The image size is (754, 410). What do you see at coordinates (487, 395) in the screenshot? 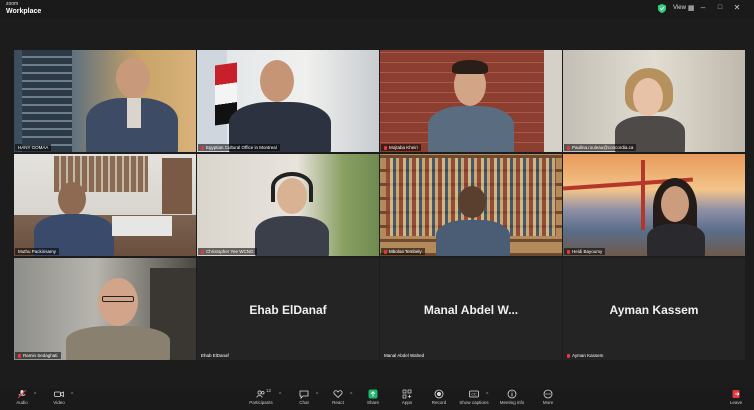
I see `captions-options-caret-icon: ^` at bounding box center [487, 395].